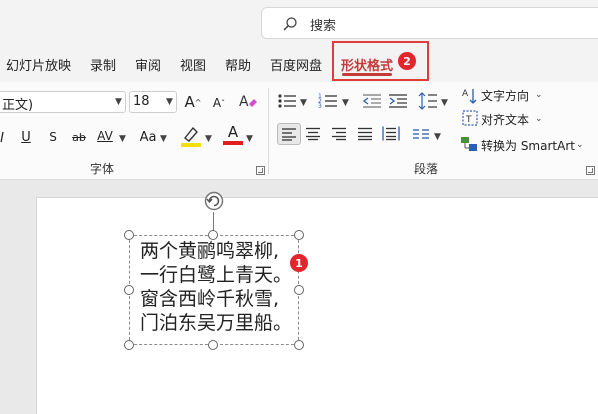  I want to click on group-separator, so click(268, 131).